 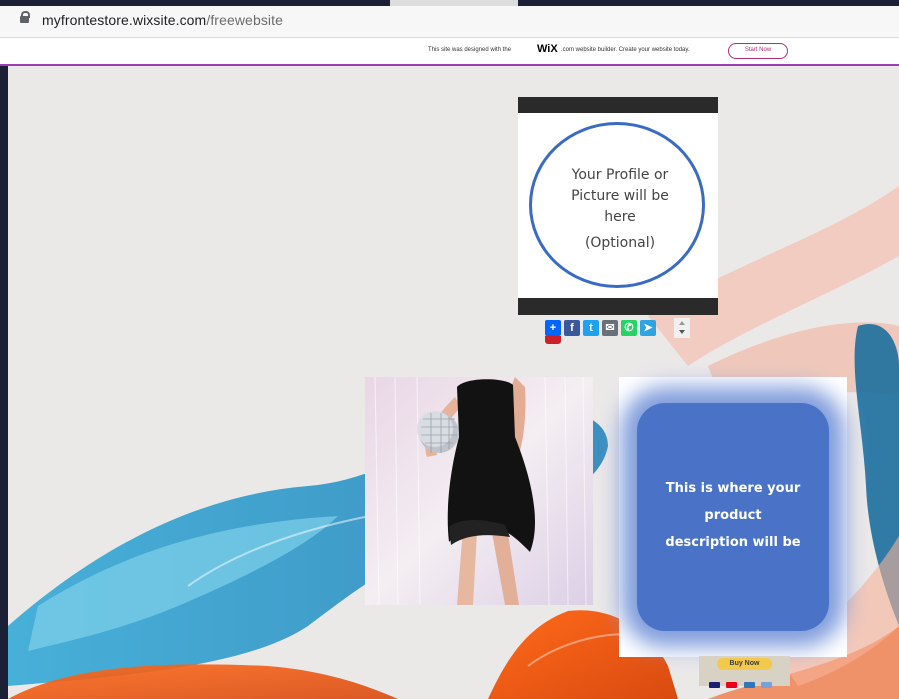 What do you see at coordinates (547, 49) in the screenshot?
I see `wix-logo: WiX` at bounding box center [547, 49].